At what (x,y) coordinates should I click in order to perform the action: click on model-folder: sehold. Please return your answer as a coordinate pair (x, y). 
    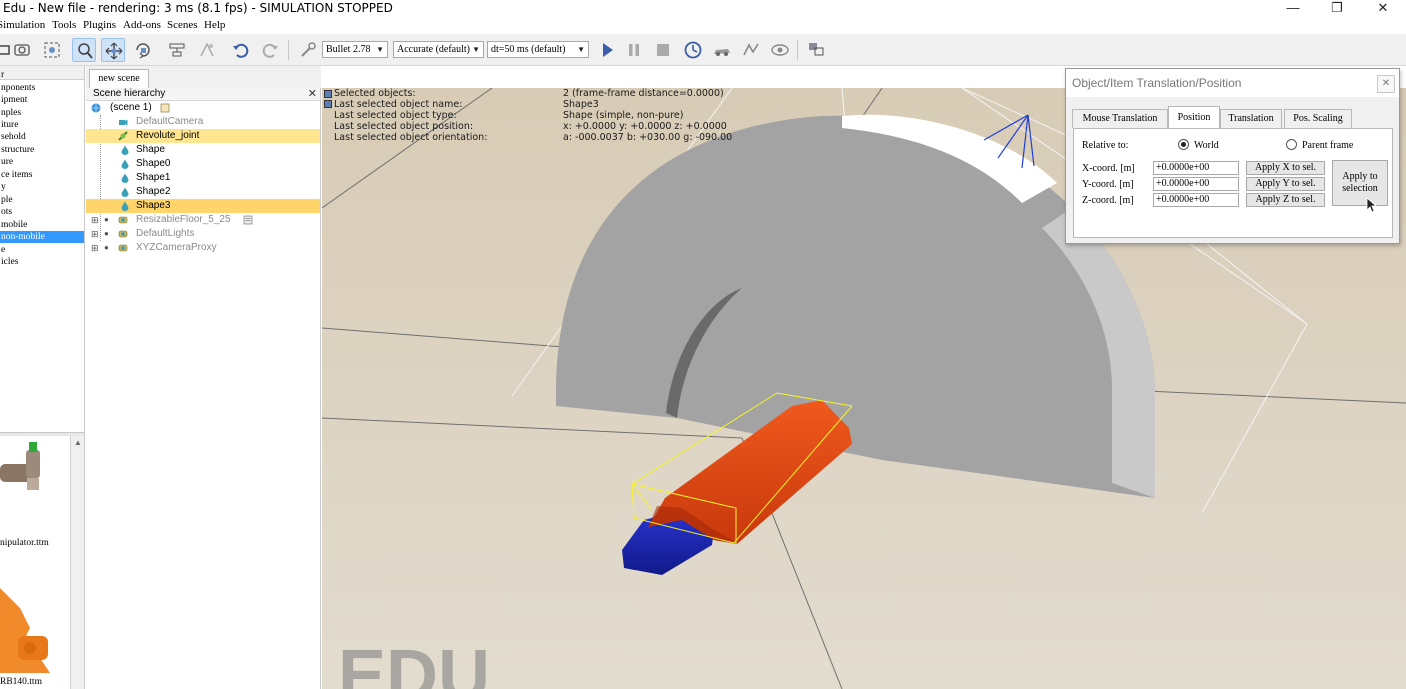
    Looking at the image, I should click on (42, 137).